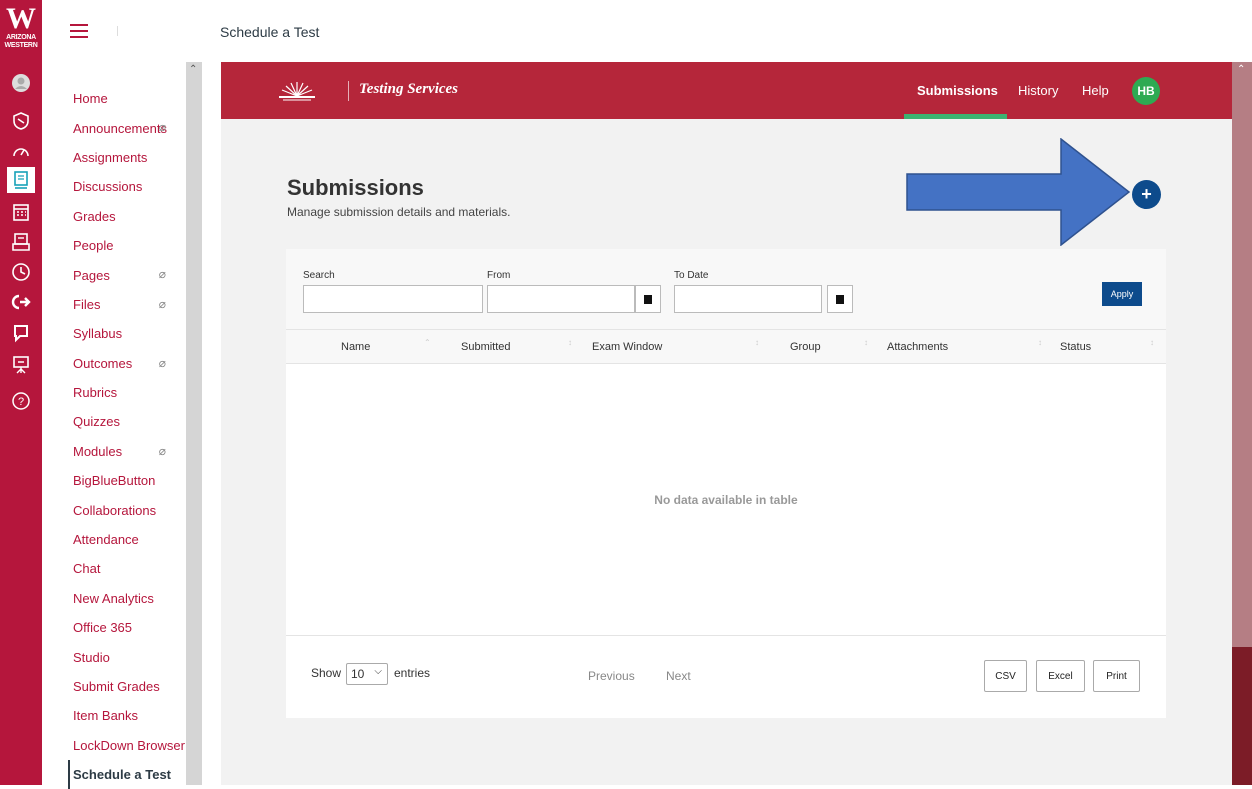 Image resolution: width=1252 pixels, height=789 pixels. I want to click on course-nav-item: Assignments, so click(114, 157).